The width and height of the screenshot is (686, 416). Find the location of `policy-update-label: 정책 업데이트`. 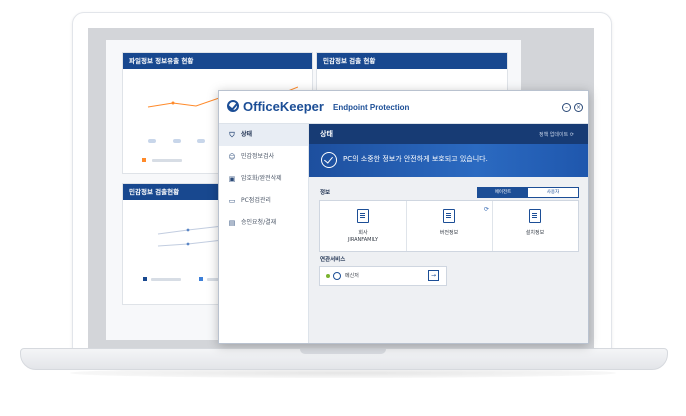

policy-update-label: 정책 업데이트 is located at coordinates (554, 135).